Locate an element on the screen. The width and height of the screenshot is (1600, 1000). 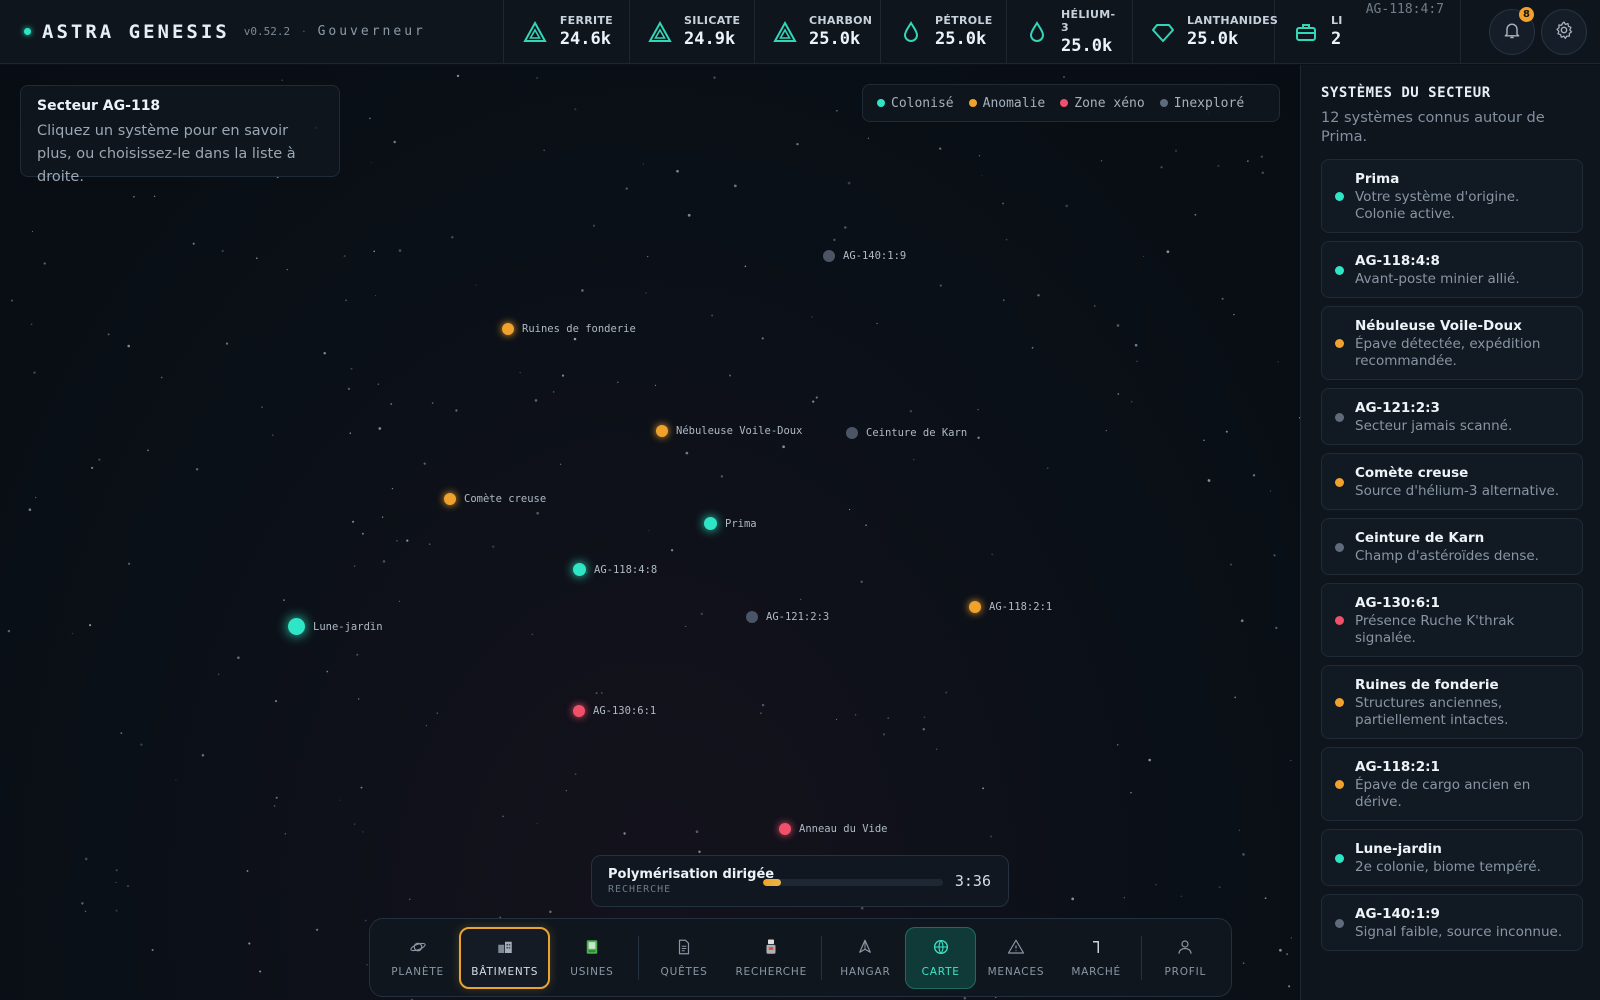
resource-charbon: CHARBON 25.0k is located at coordinates (818, 31).